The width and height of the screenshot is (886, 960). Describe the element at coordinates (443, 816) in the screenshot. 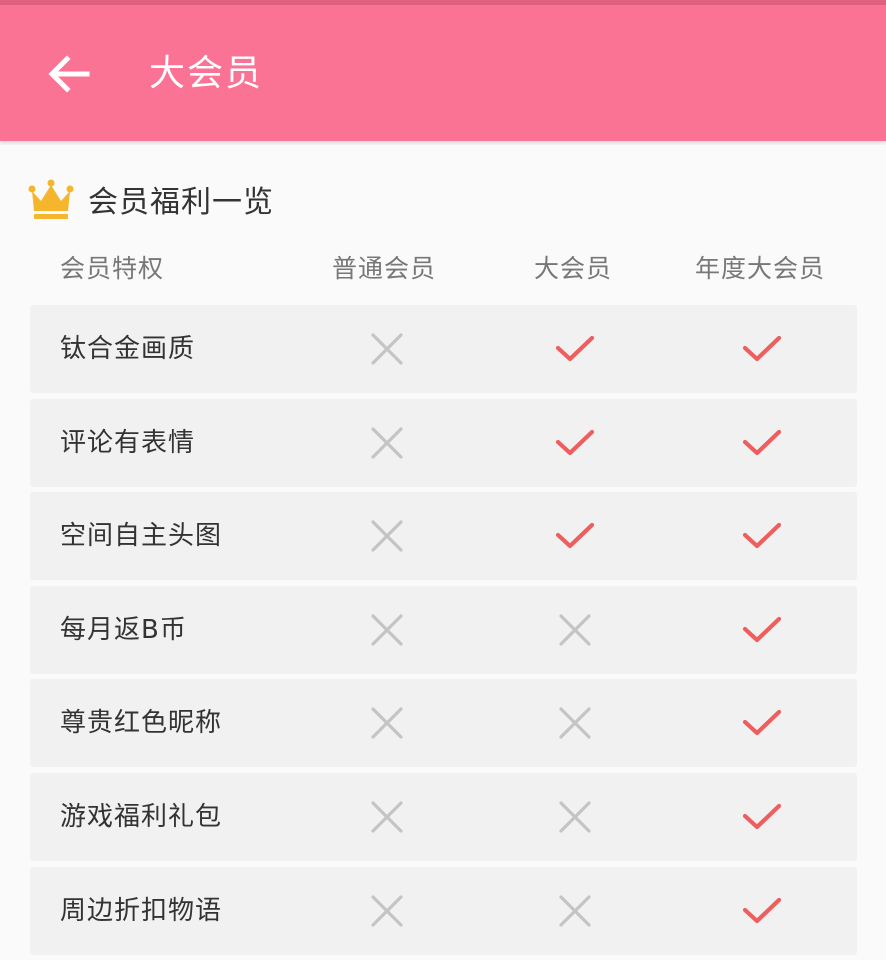

I see `table-row: 游戏福利礼包` at that location.